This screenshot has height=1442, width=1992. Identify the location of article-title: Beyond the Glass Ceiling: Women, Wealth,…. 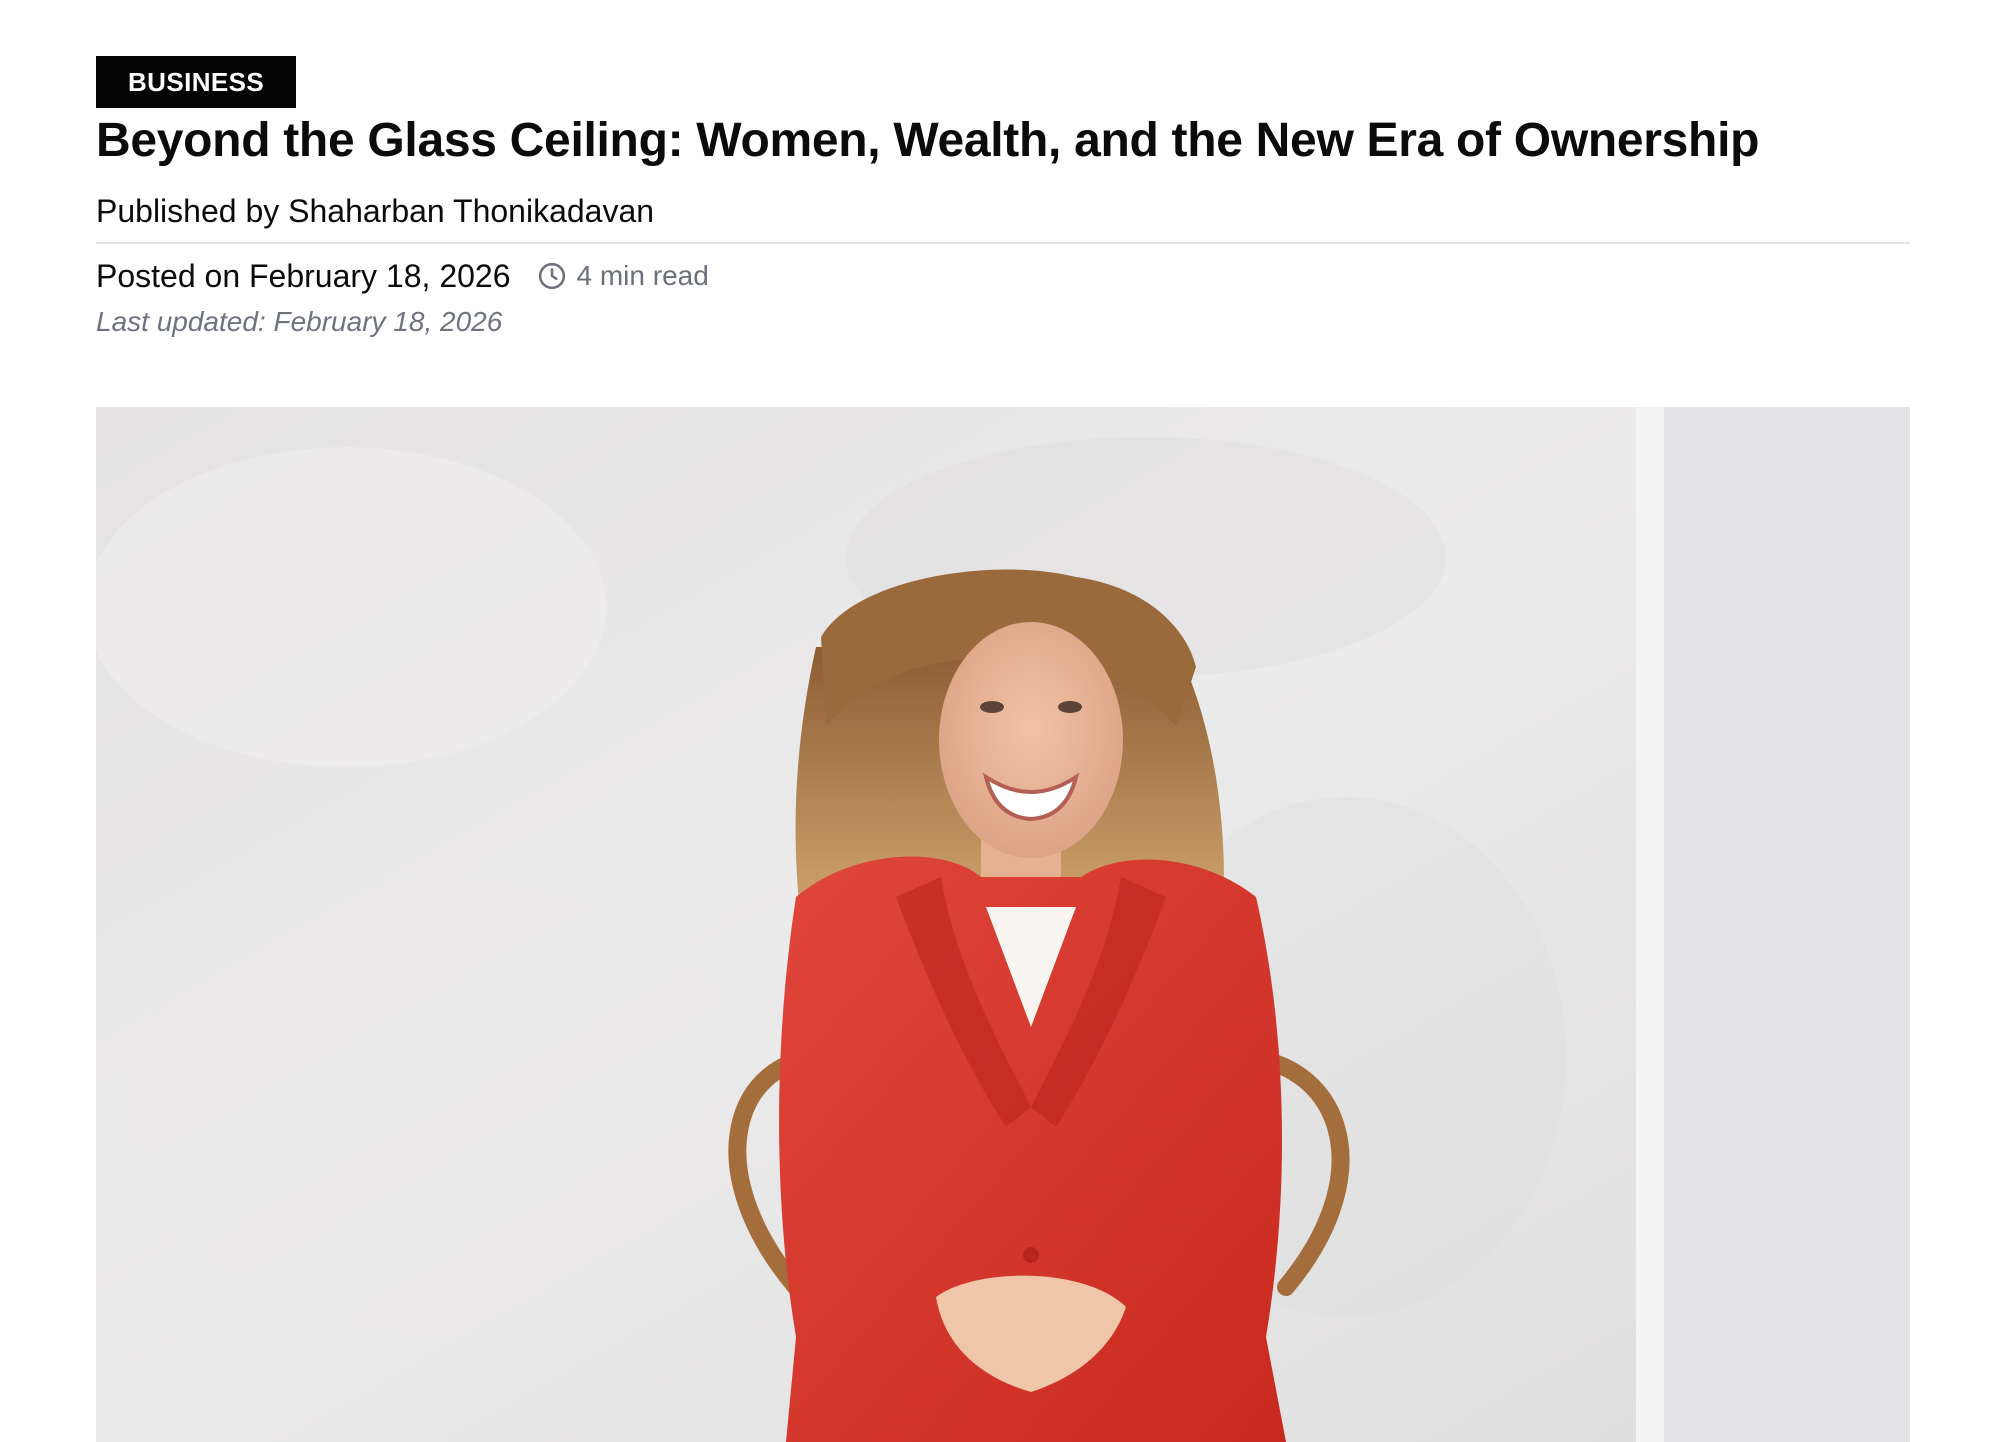
(928, 140).